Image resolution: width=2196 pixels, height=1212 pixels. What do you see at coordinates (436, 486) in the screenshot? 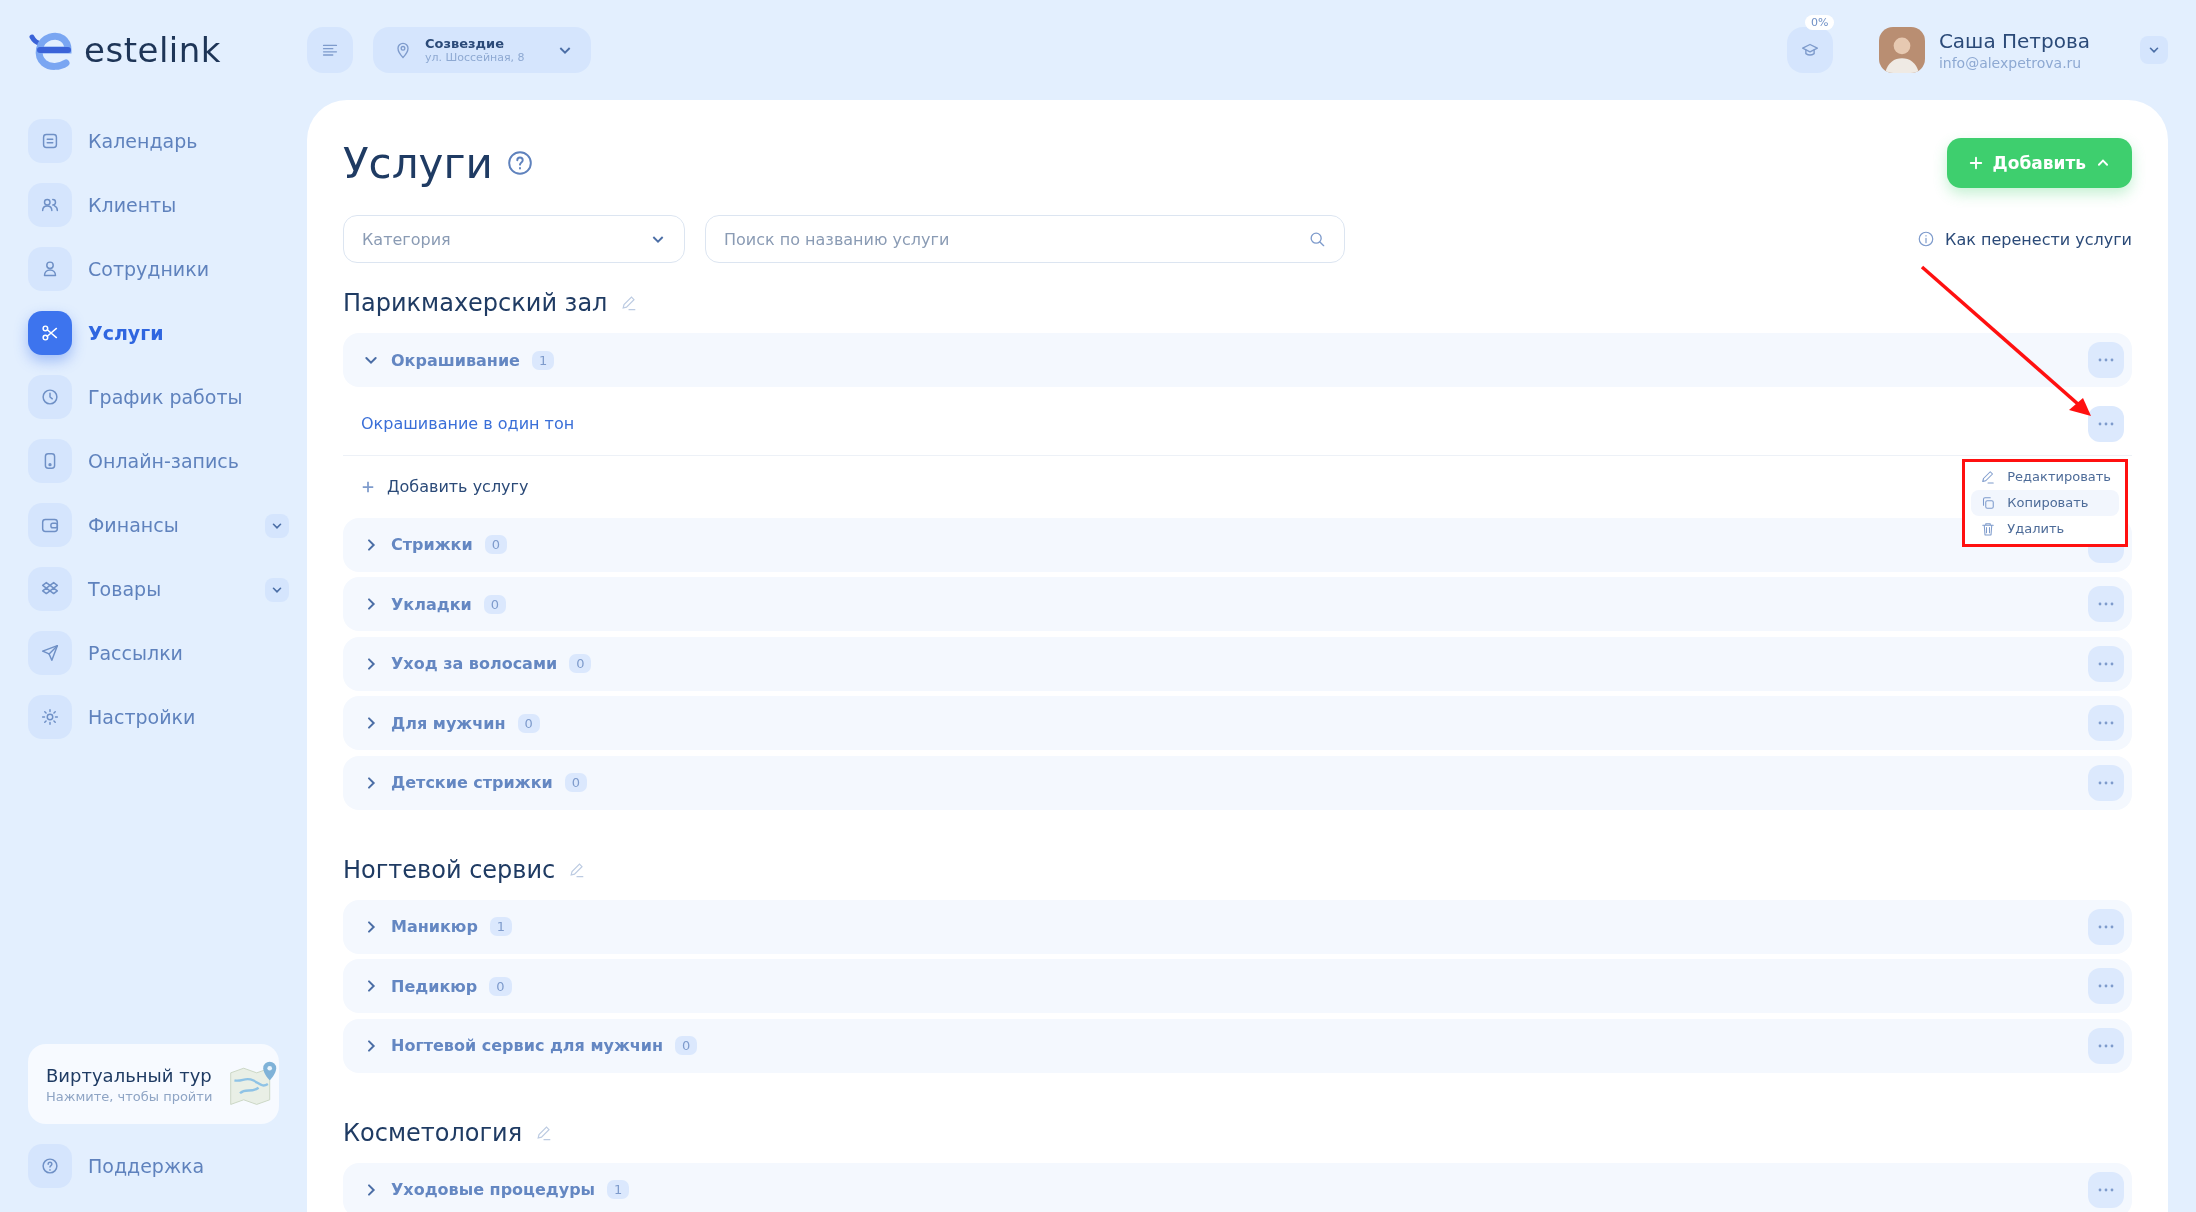
I see `add-service-button: Добавить услугу` at bounding box center [436, 486].